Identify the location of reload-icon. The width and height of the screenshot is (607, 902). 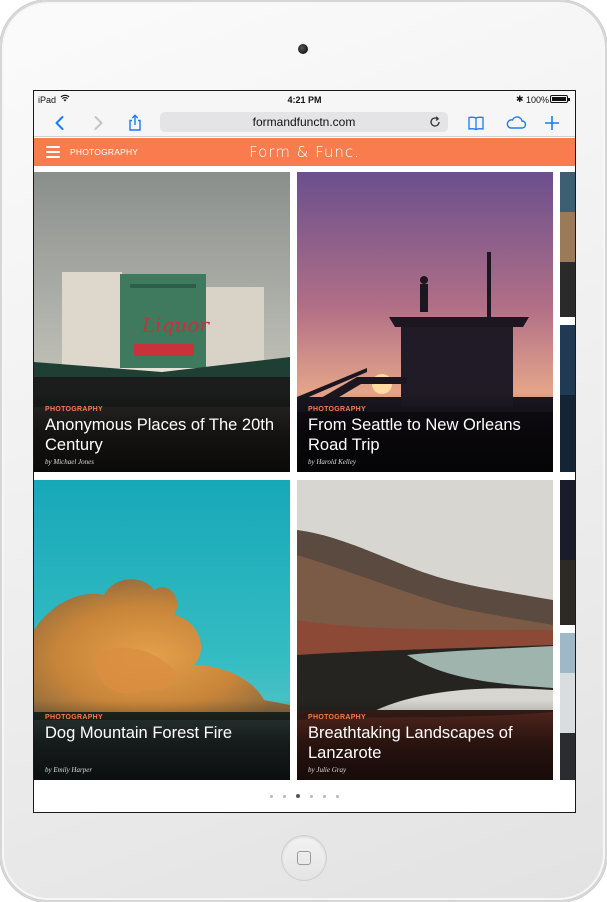
(435, 122).